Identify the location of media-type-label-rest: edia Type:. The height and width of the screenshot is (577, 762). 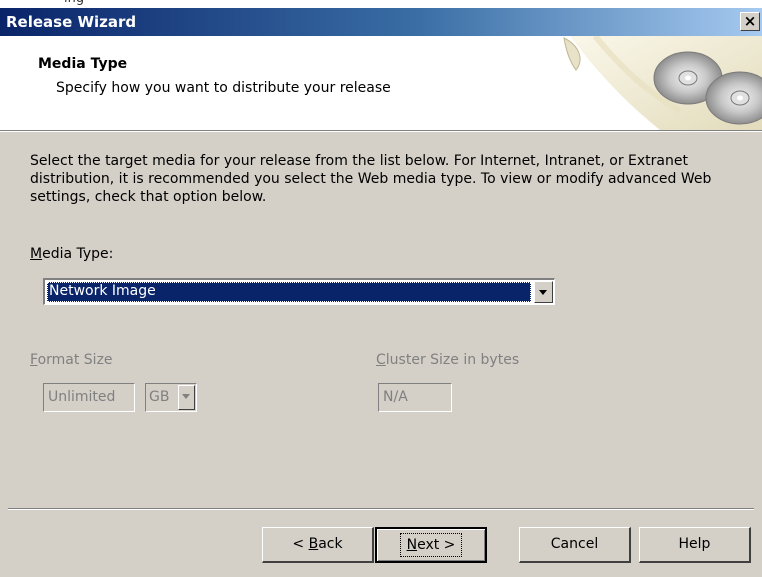
(78, 254).